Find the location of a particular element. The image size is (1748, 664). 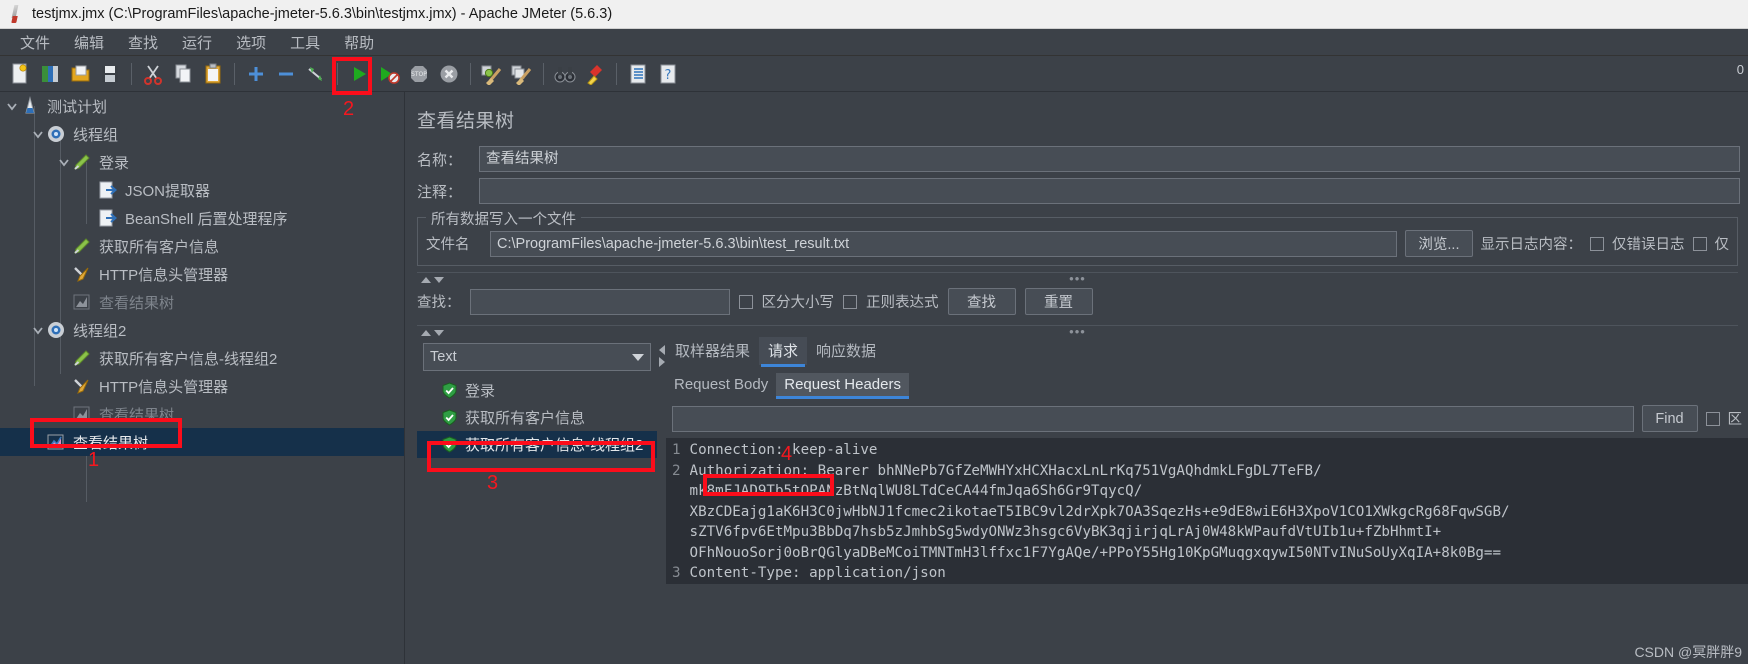

splitter-grip-2: ••• is located at coordinates (1077, 331).